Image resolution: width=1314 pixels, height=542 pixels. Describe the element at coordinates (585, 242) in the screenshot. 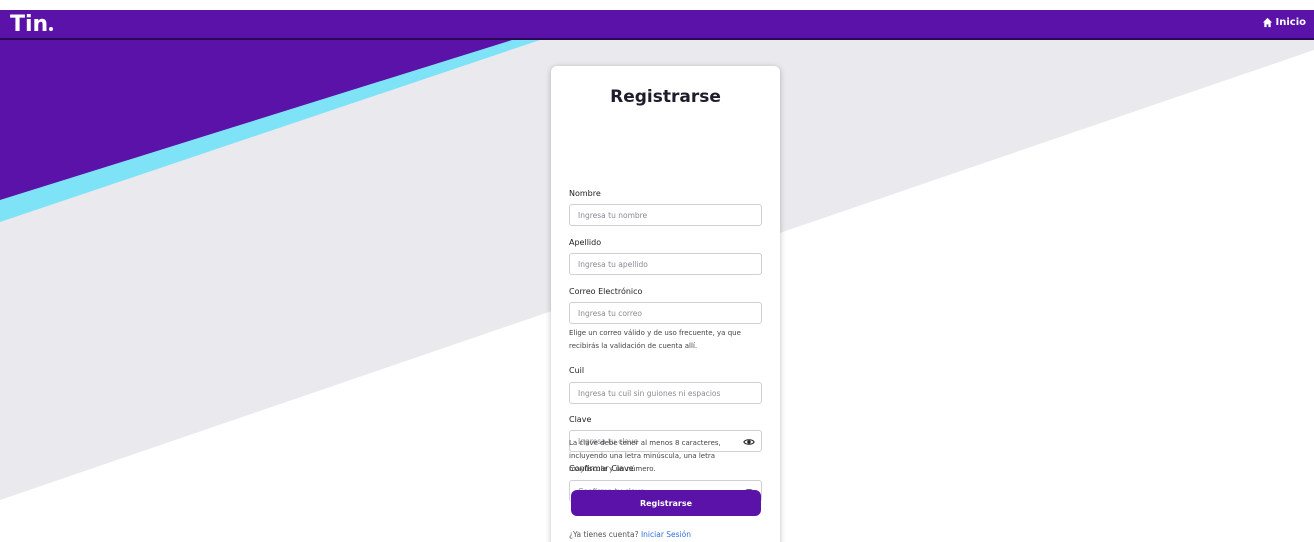

I see `label-apellido: Apellido` at that location.